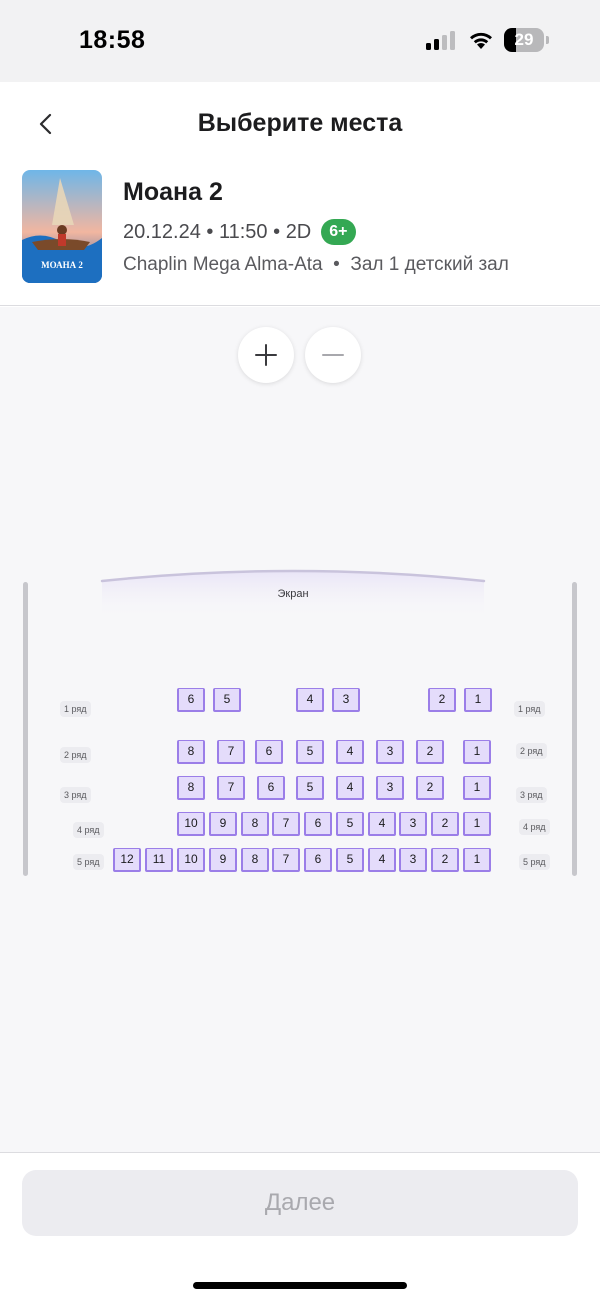 This screenshot has width=600, height=1300. I want to click on session-time: 11:50, so click(243, 231).